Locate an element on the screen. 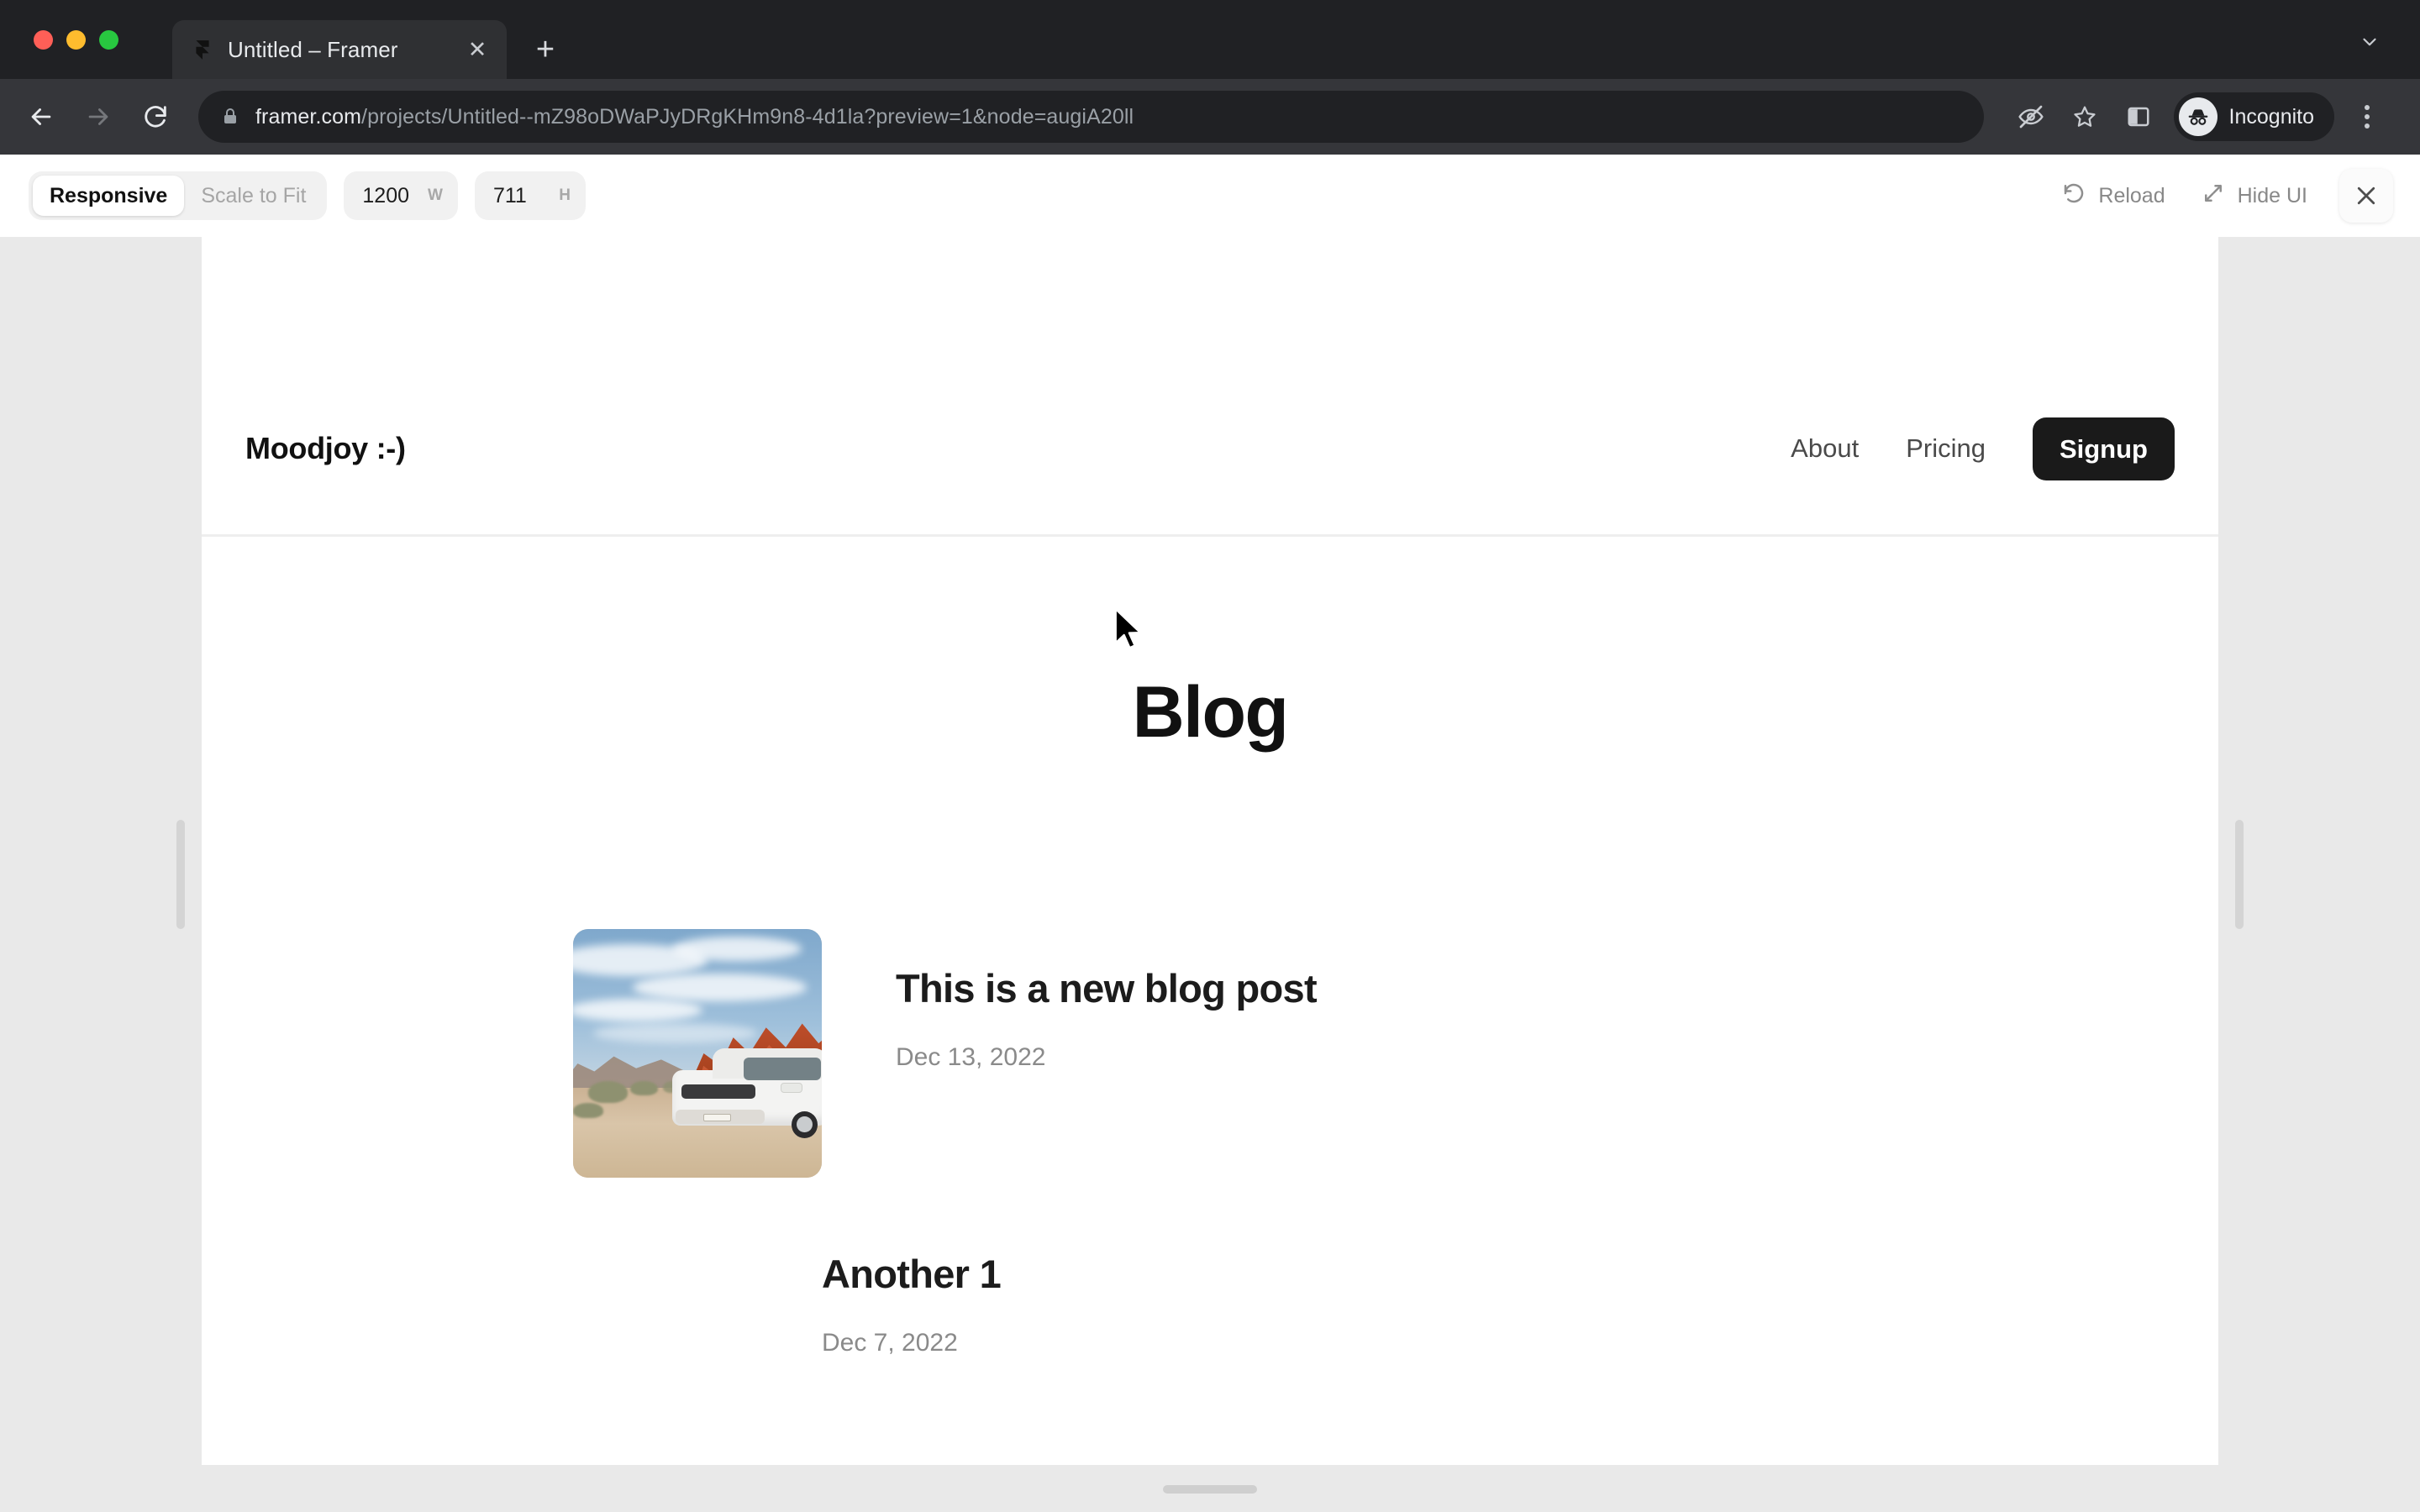 Image resolution: width=2420 pixels, height=1512 pixels. resize-handle-bottom is located at coordinates (1210, 1489).